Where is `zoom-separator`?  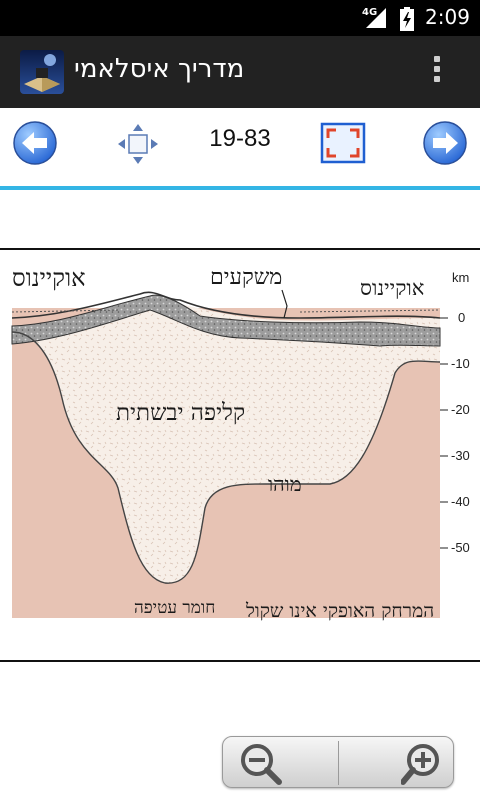 zoom-separator is located at coordinates (338, 763).